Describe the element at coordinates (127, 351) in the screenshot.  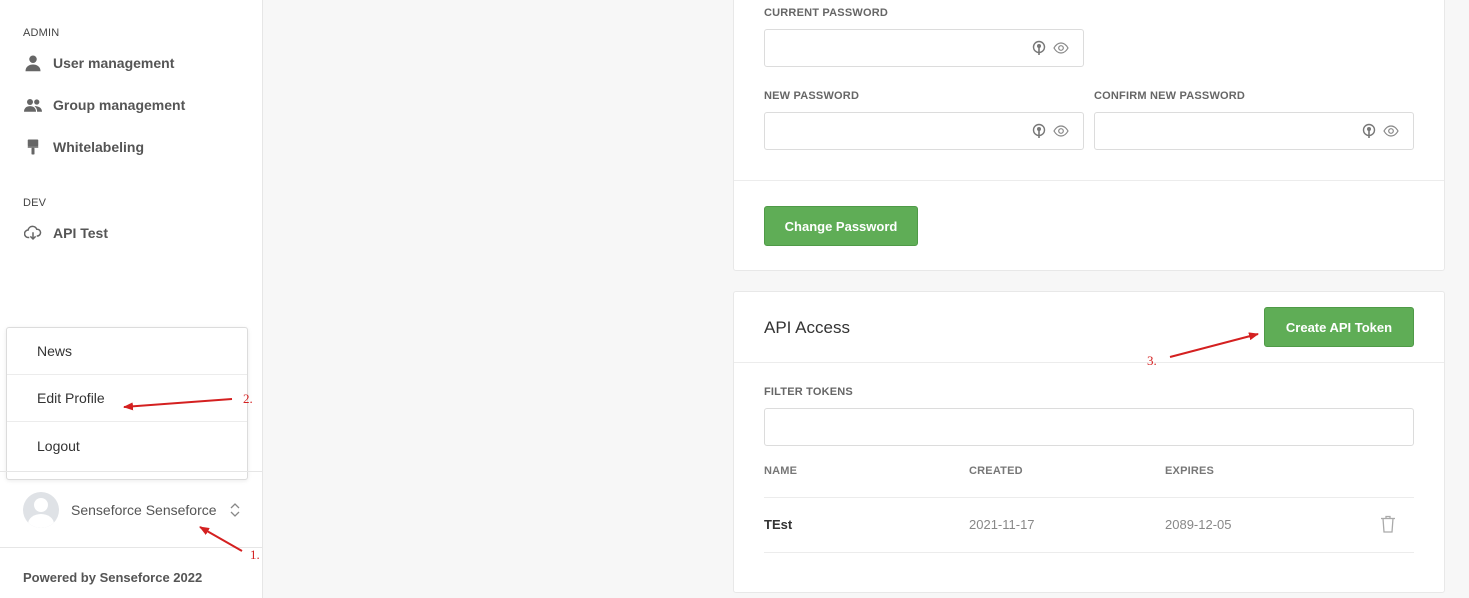
I see `menu-item-news: News` at that location.